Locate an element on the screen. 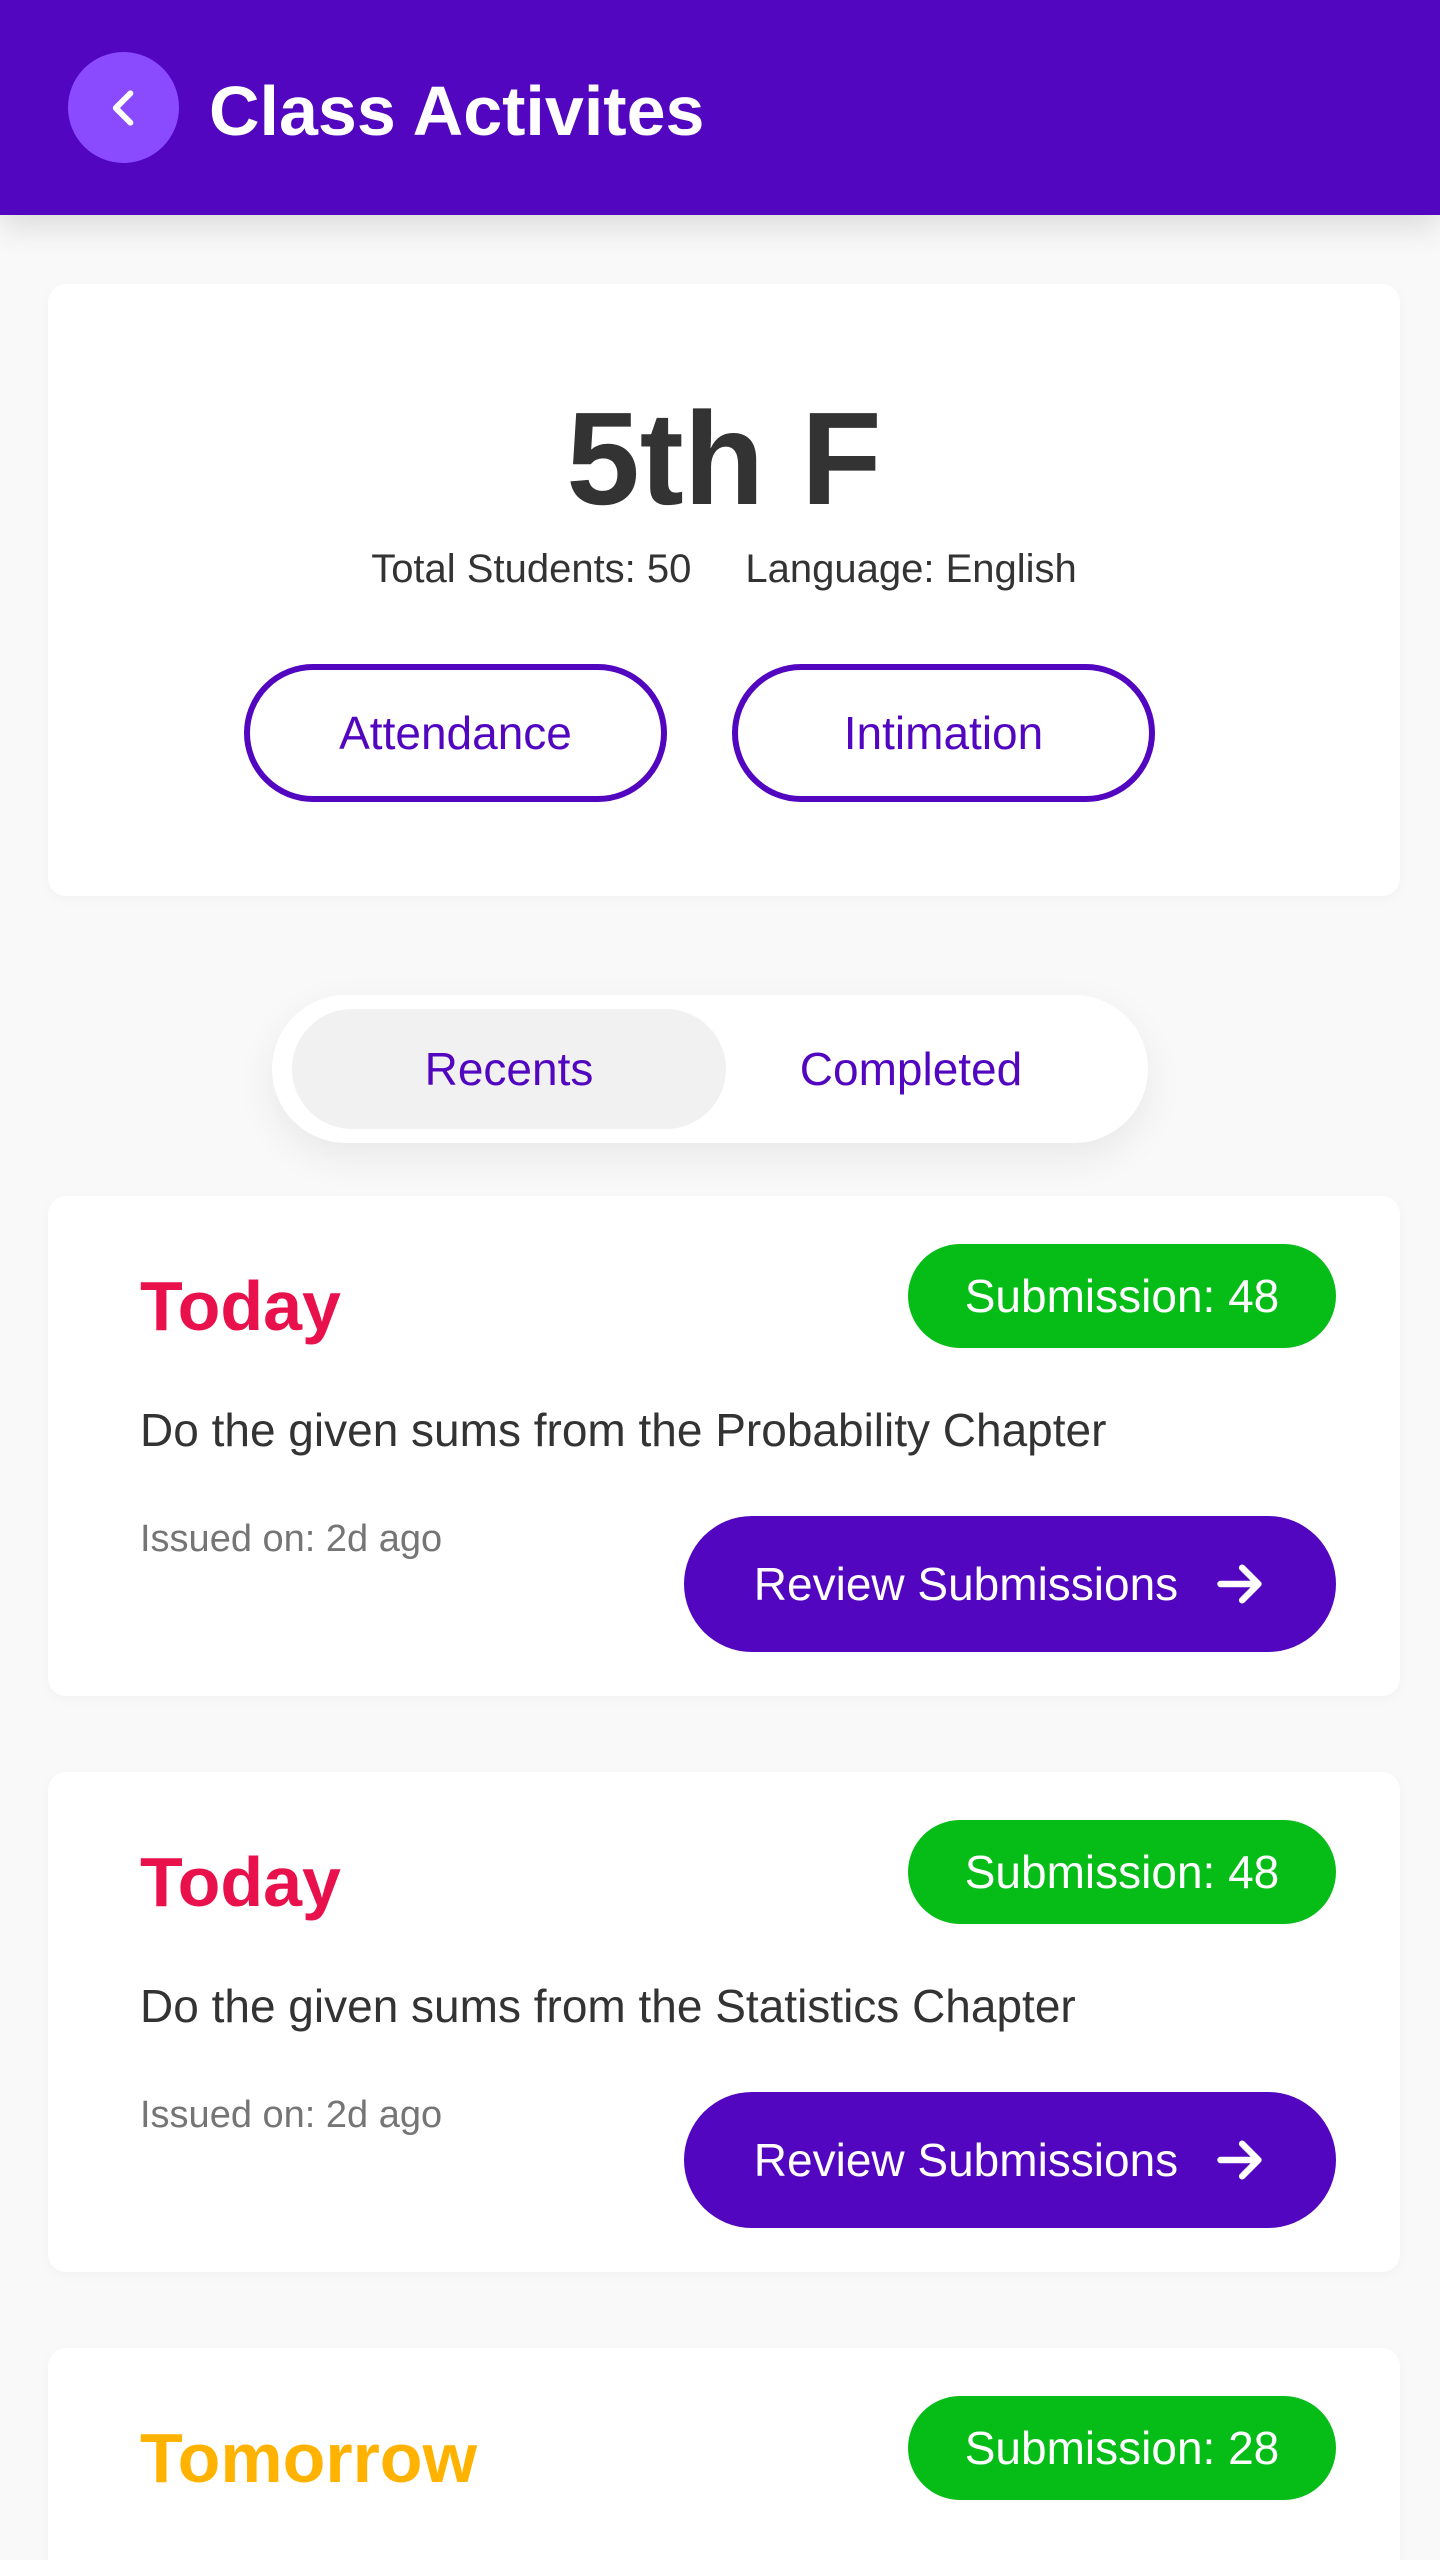 Image resolution: width=1440 pixels, height=2560 pixels. intimation-button: Intimation is located at coordinates (943, 733).